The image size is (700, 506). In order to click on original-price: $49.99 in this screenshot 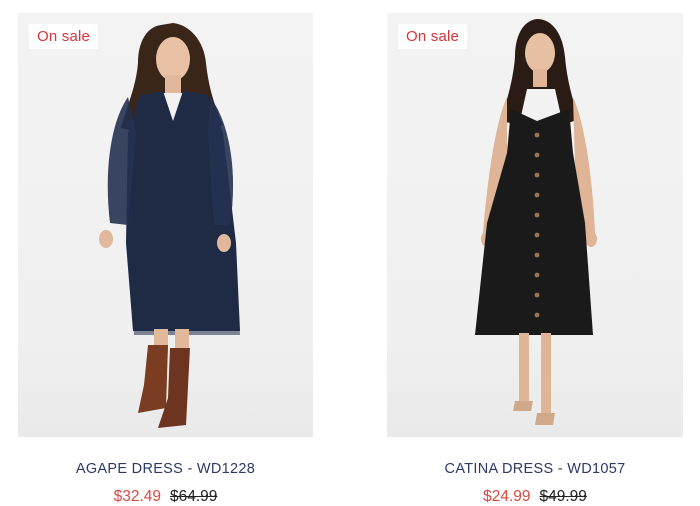, I will do `click(563, 496)`.